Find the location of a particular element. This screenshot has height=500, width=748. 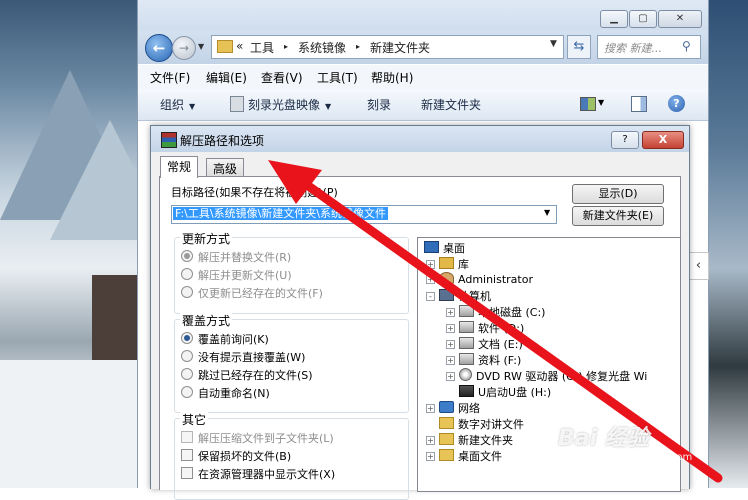

checkbox-extract-to-subfolder: 解压压缩文件到子文件夹(L) is located at coordinates (257, 438).